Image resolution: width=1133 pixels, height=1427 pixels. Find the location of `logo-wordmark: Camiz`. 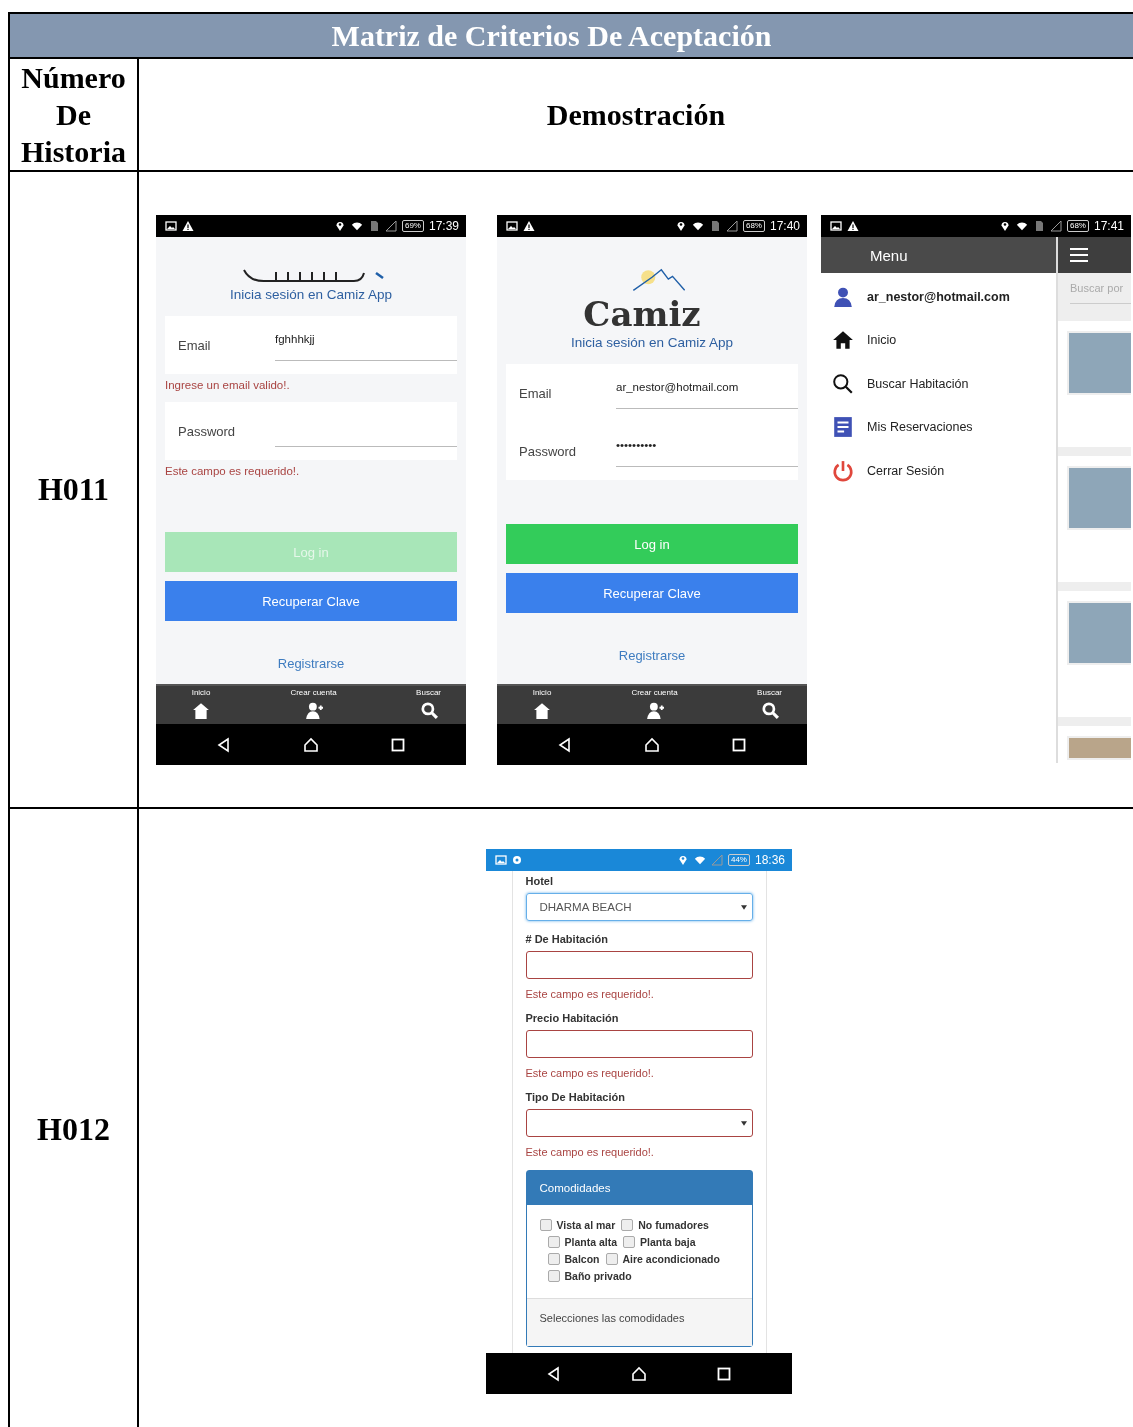

logo-wordmark: Camiz is located at coordinates (642, 314).